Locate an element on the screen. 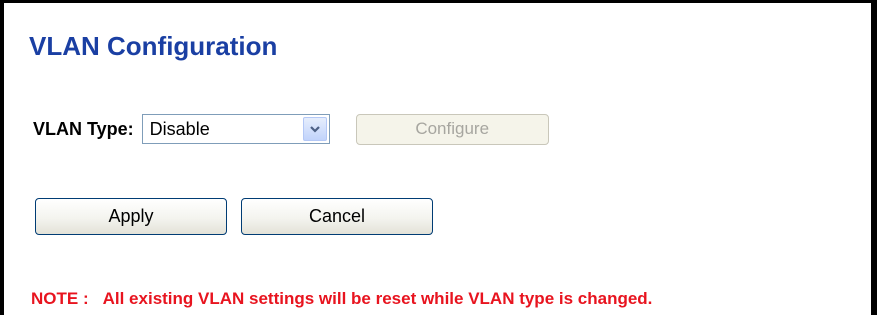 This screenshot has width=877, height=322. vlan-type-row: VLAN Type: Disable Configure is located at coordinates (291, 129).